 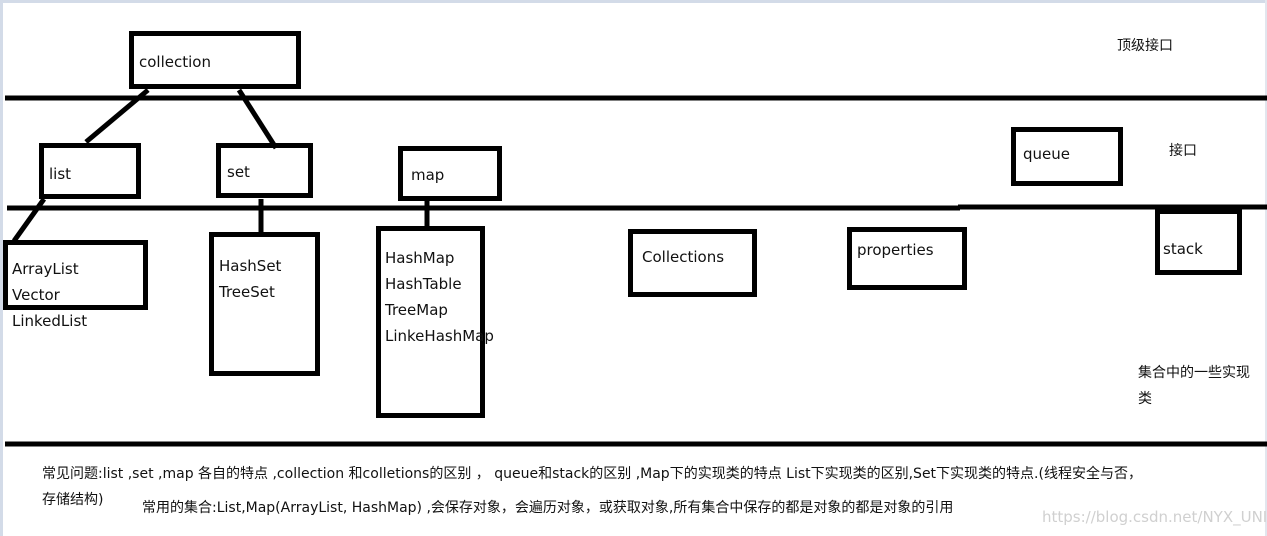 I want to click on implementations-tier-label-line1: 集合中的一些实现, so click(x=1194, y=373).